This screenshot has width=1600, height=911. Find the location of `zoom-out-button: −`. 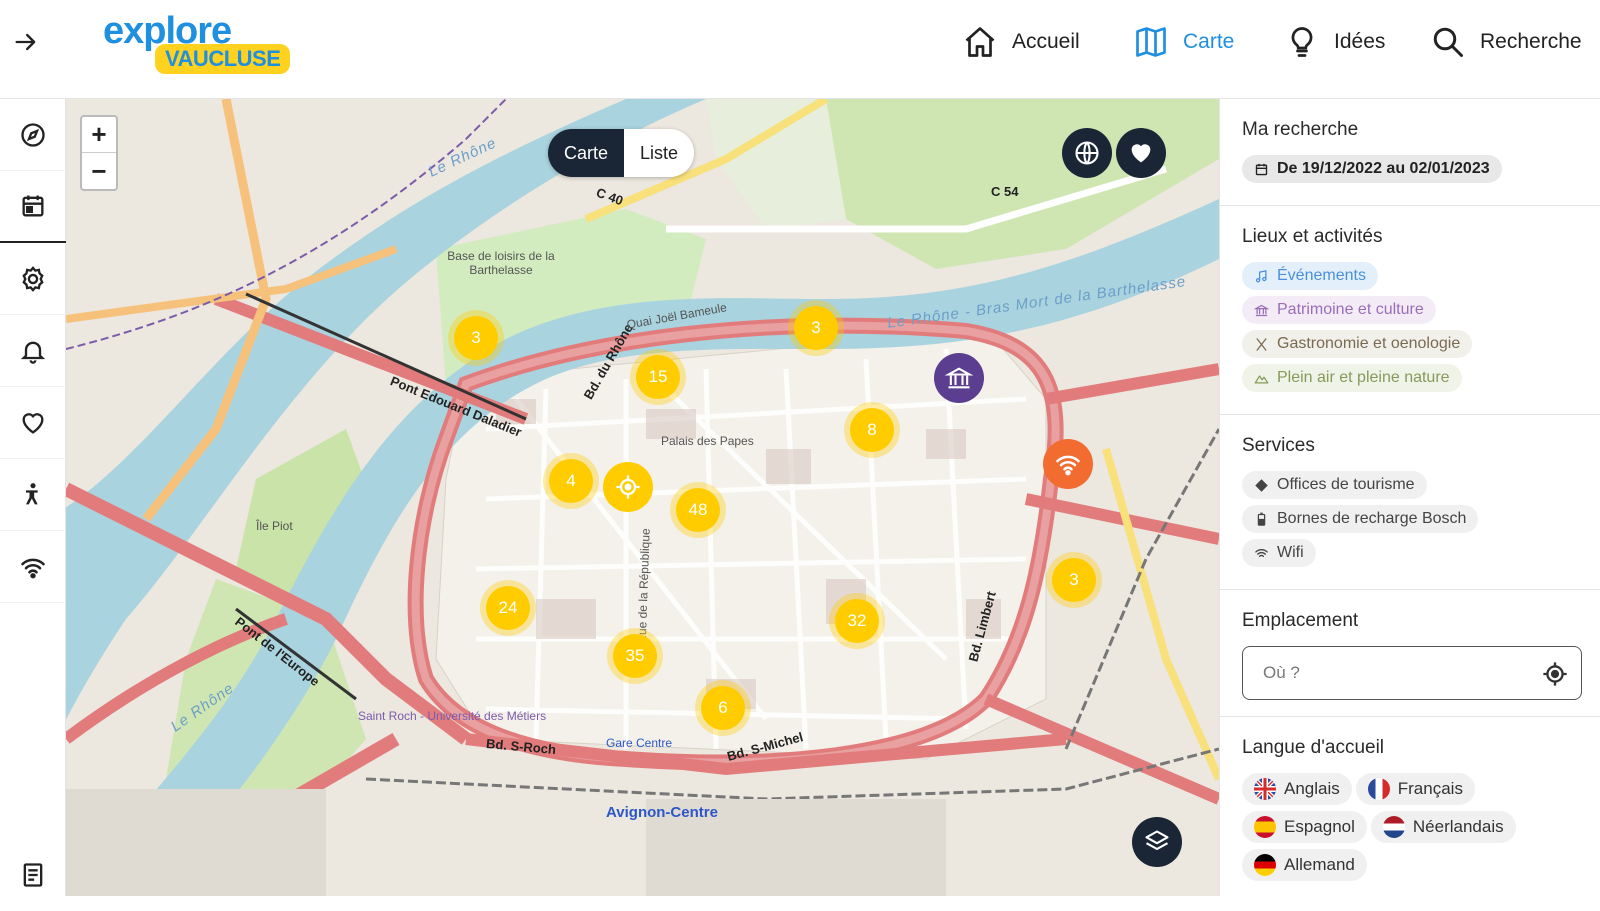

zoom-out-button: − is located at coordinates (99, 171).